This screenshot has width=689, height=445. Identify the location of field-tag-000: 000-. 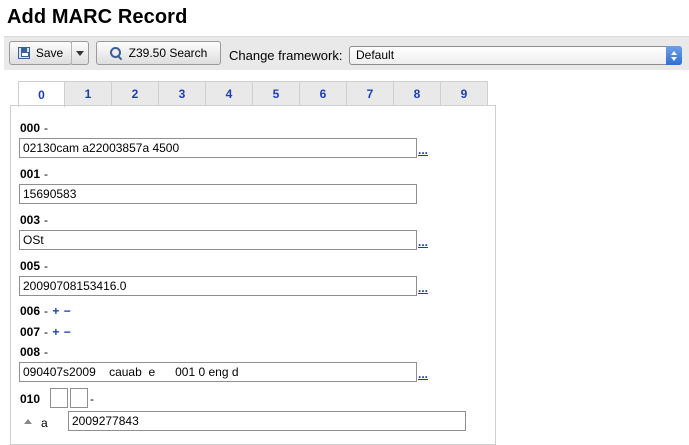
(34, 128).